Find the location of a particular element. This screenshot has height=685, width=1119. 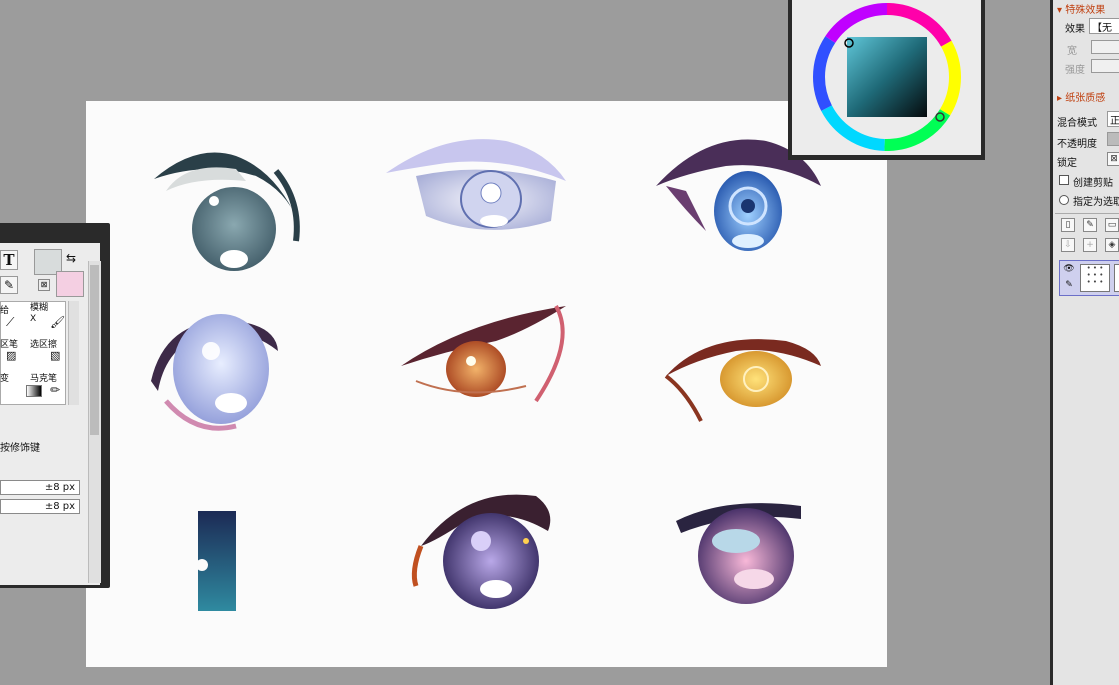

tolerance-field-2: ±8 px is located at coordinates (40, 506).